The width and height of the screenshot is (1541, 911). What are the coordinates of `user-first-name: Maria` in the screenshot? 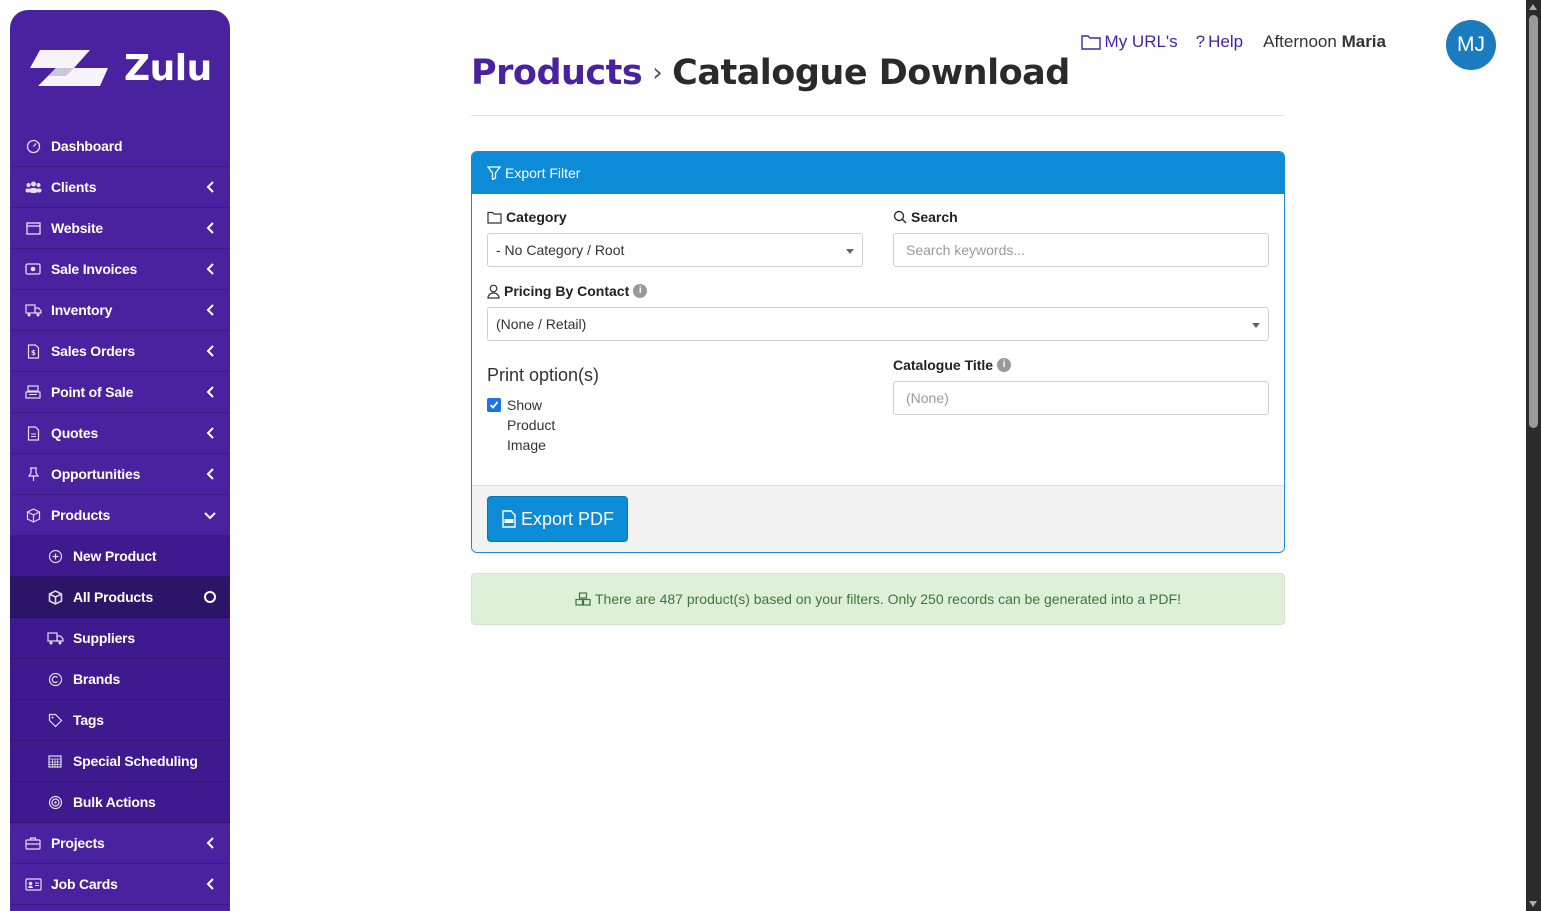 It's located at (1363, 41).